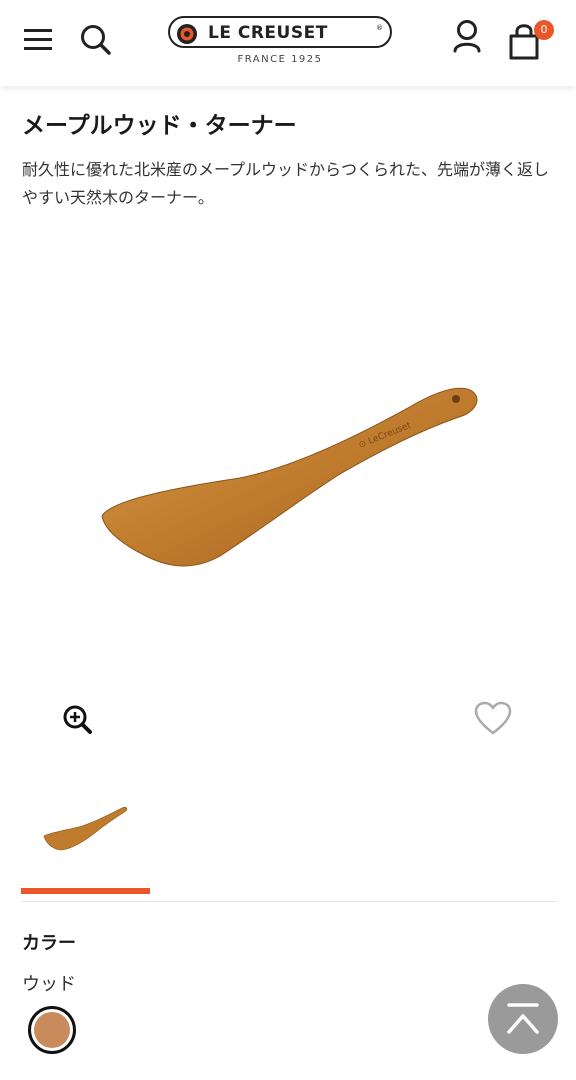  Describe the element at coordinates (85, 891) in the screenshot. I see `active-thumbnail-indicator` at that location.